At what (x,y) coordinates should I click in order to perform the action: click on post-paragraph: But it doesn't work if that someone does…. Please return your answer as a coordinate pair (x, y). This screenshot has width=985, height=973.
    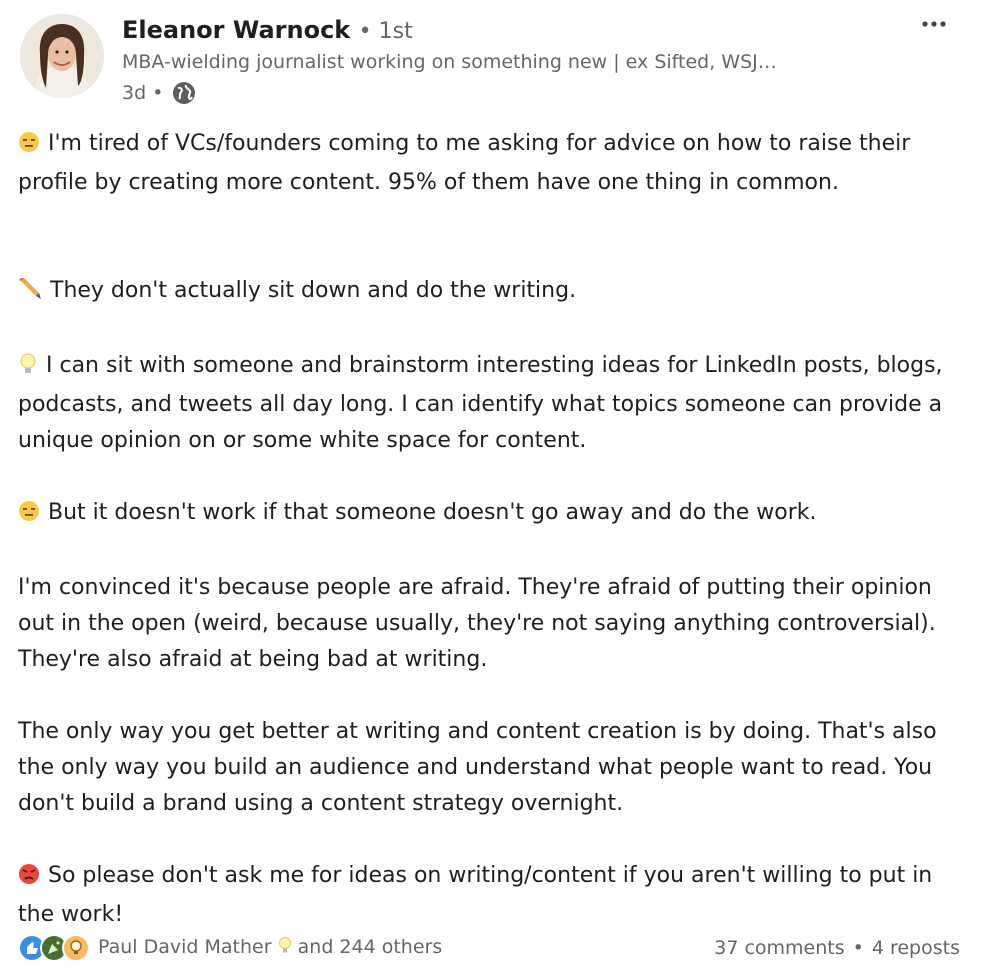
    Looking at the image, I should click on (493, 514).